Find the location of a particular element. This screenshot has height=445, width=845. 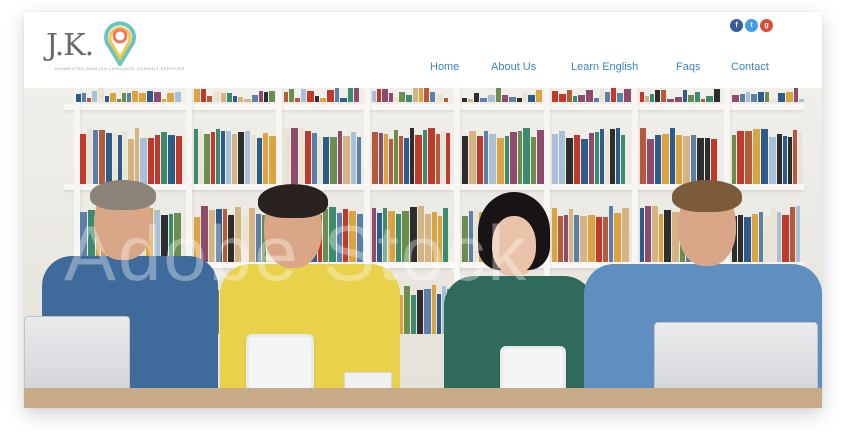

facebook-icon: f is located at coordinates (736, 25).